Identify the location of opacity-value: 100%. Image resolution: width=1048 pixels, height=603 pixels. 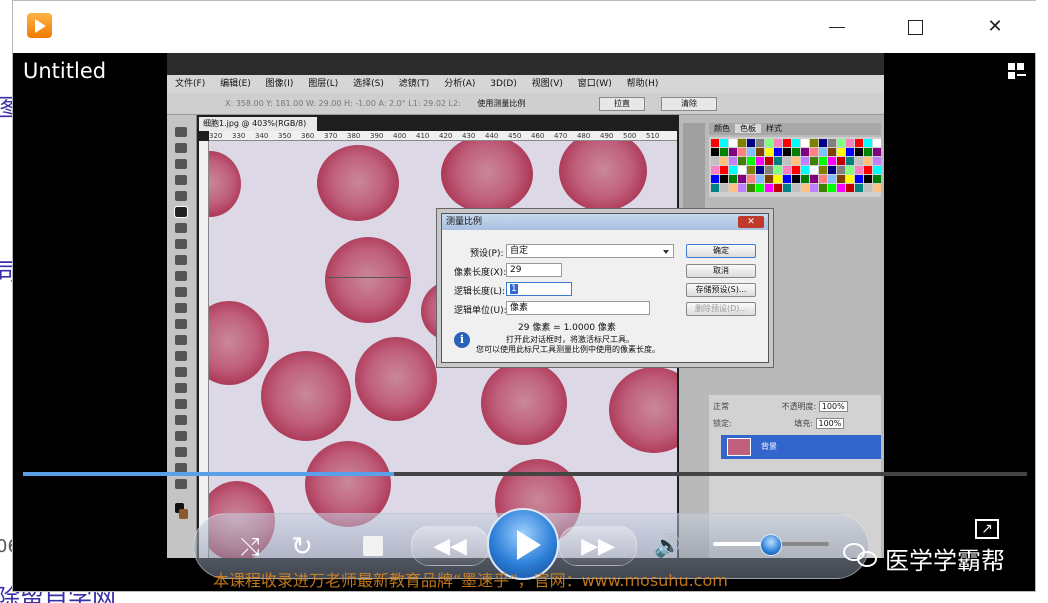
(833, 406).